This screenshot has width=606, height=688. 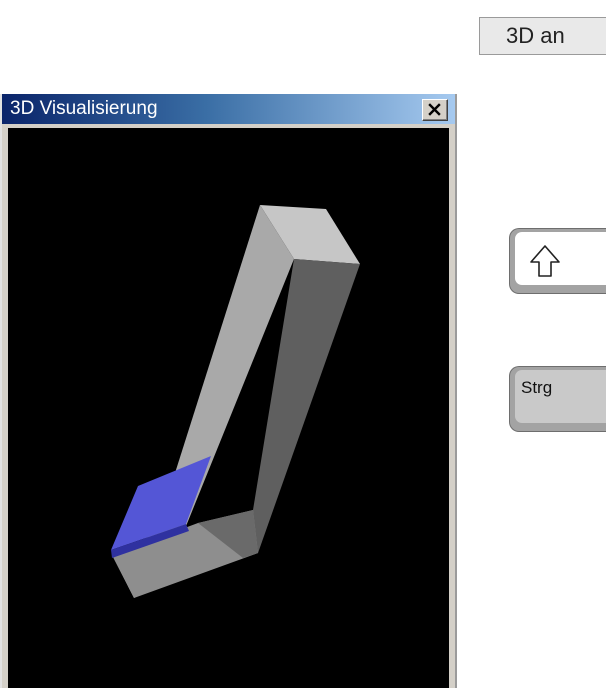 I want to click on shift-key, so click(x=557, y=261).